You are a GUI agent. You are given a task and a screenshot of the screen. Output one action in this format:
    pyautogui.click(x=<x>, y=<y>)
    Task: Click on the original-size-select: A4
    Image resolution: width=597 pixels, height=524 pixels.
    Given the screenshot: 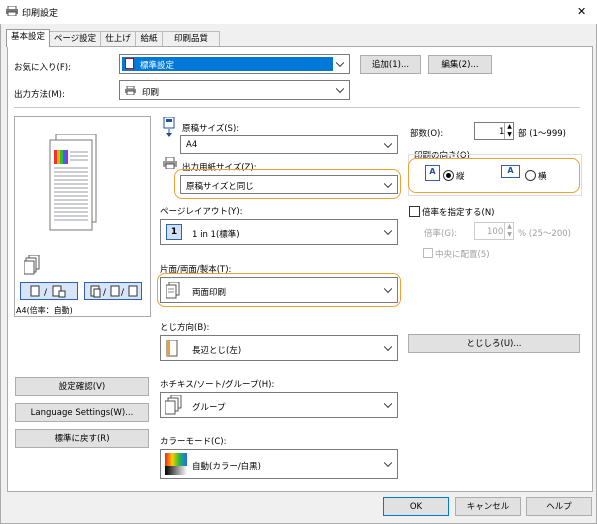 What is the action you would take?
    pyautogui.click(x=289, y=144)
    